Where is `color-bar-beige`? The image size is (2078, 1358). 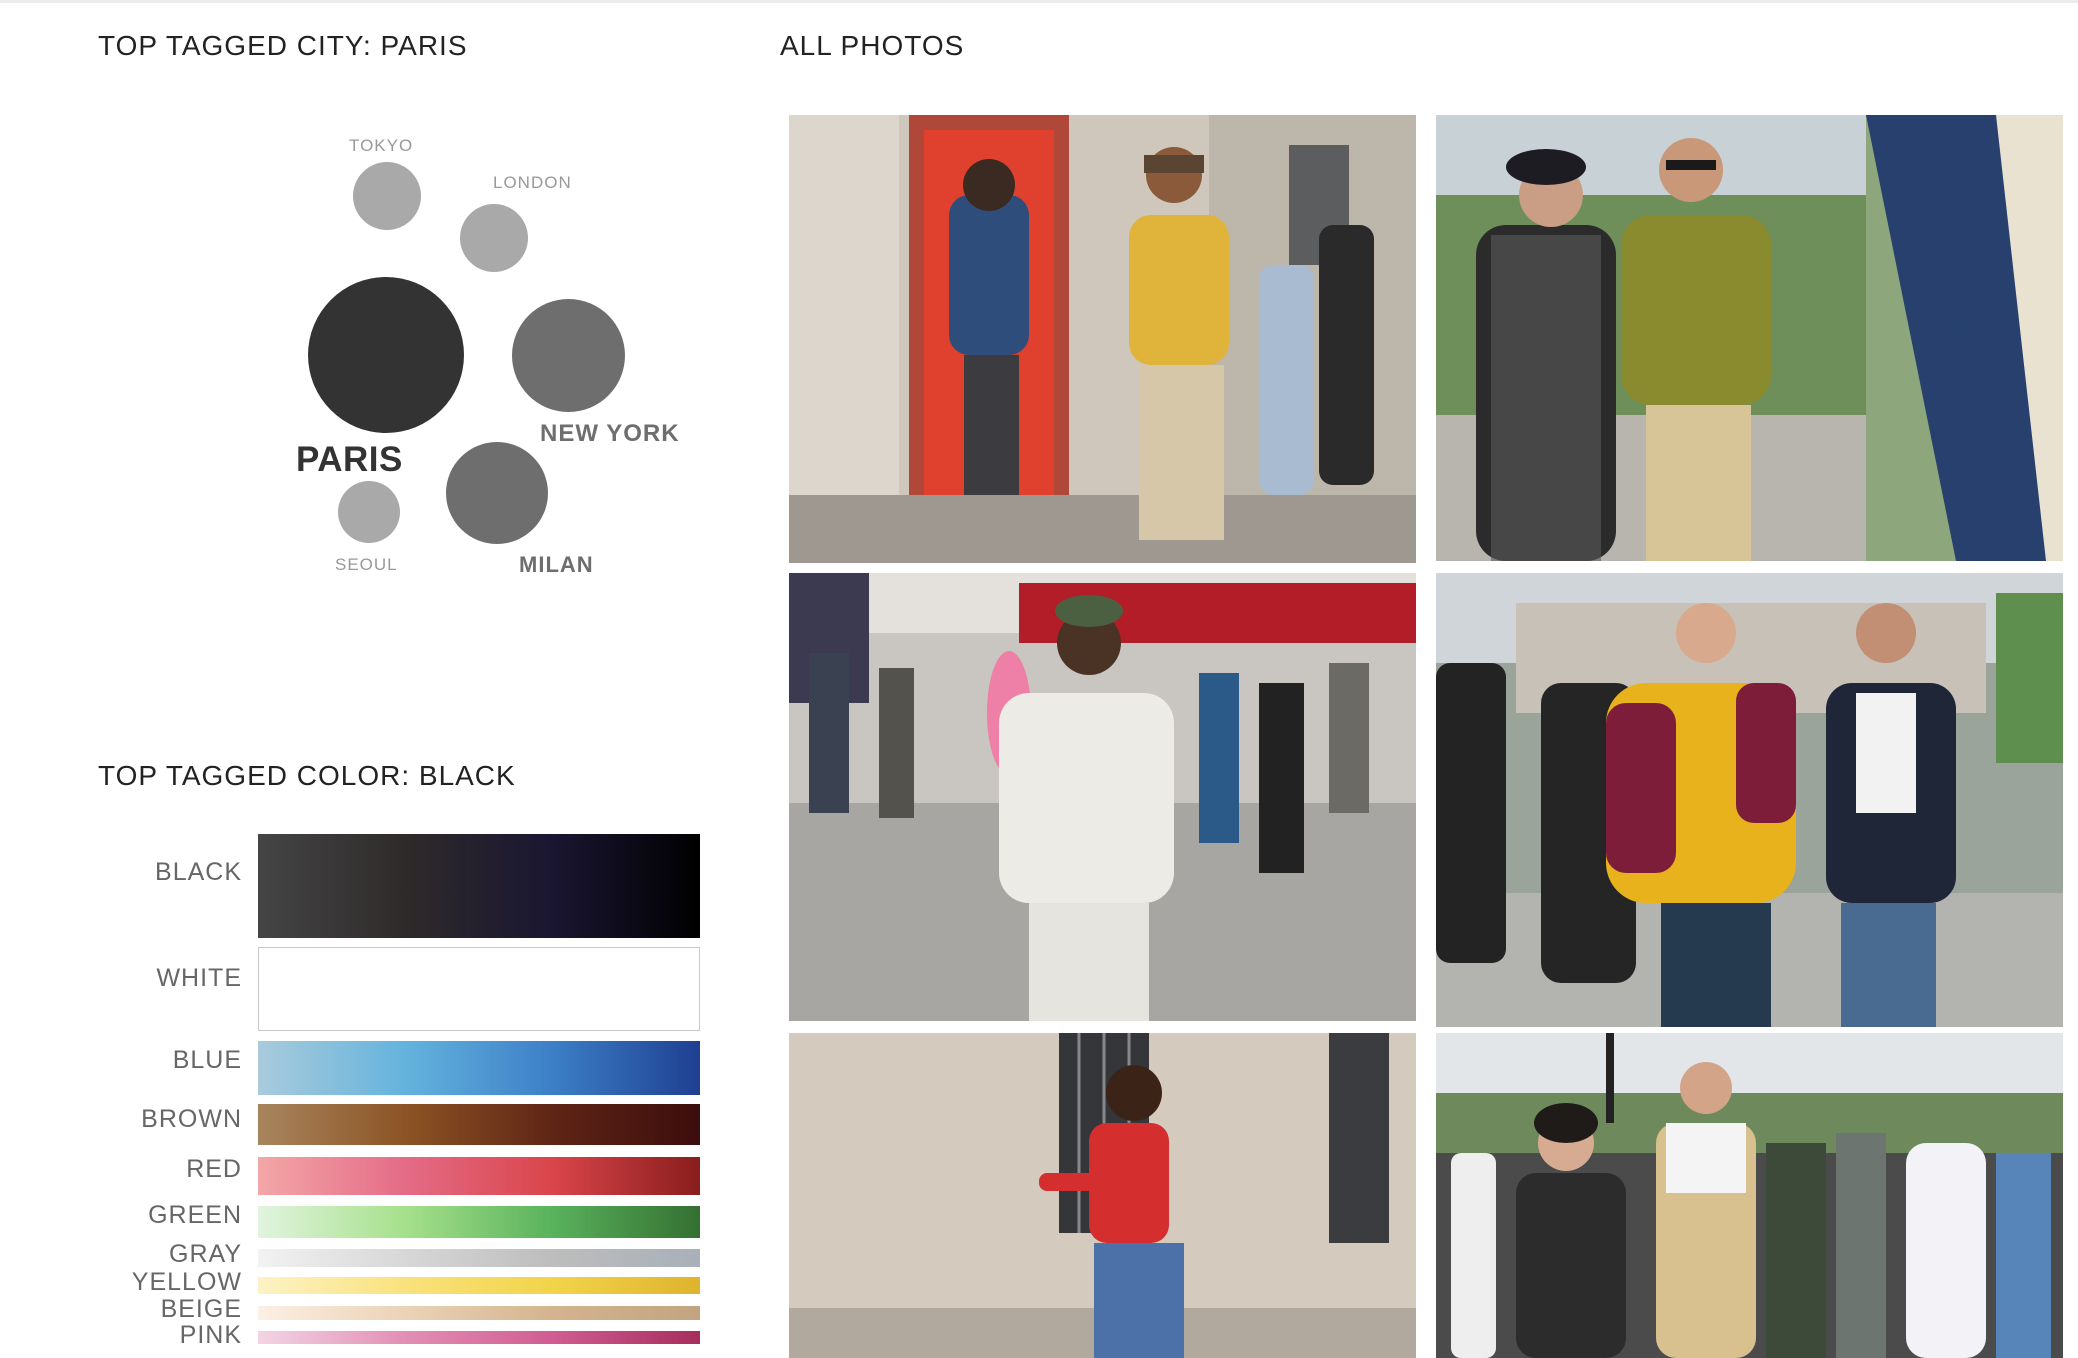
color-bar-beige is located at coordinates (479, 1313).